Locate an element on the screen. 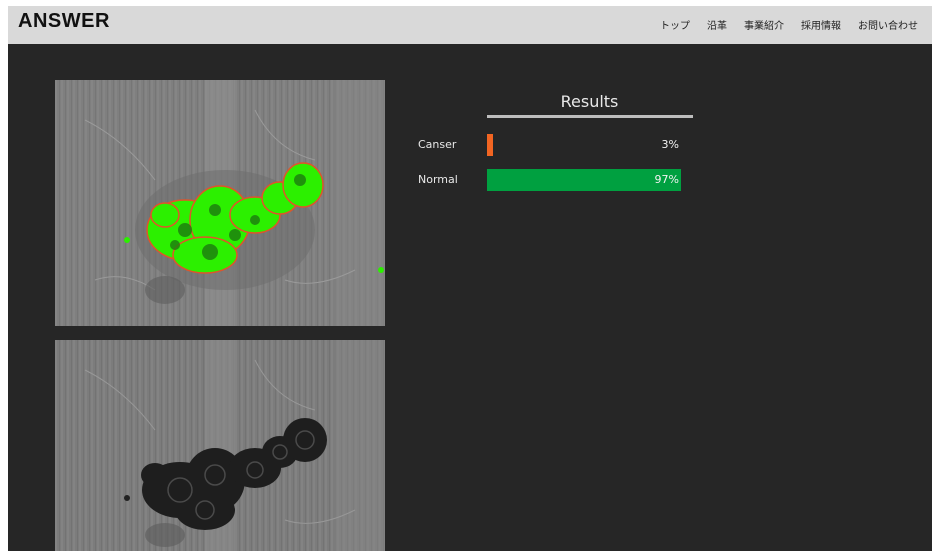  nav-item-history: 沿革 is located at coordinates (717, 24).